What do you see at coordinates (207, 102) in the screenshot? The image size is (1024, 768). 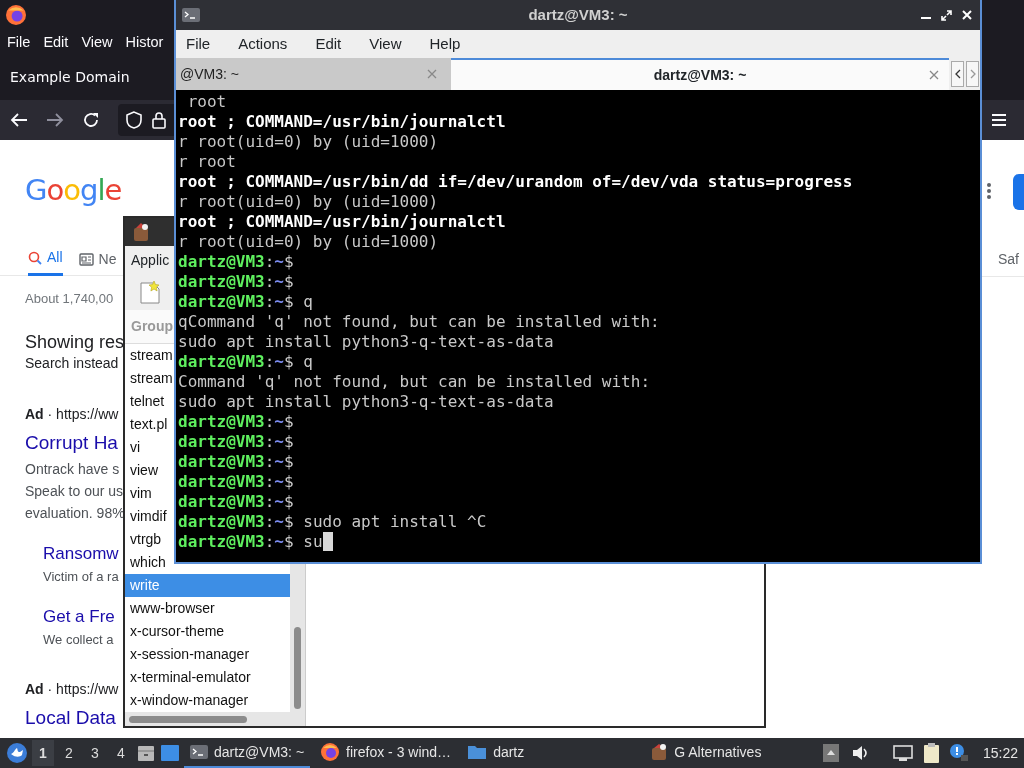 I see `terminal-line: root` at bounding box center [207, 102].